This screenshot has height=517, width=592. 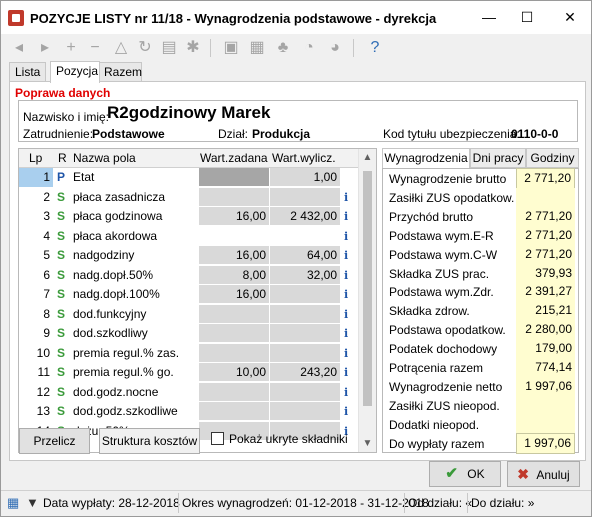 I want to click on history-icon: ◔, so click(x=309, y=48).